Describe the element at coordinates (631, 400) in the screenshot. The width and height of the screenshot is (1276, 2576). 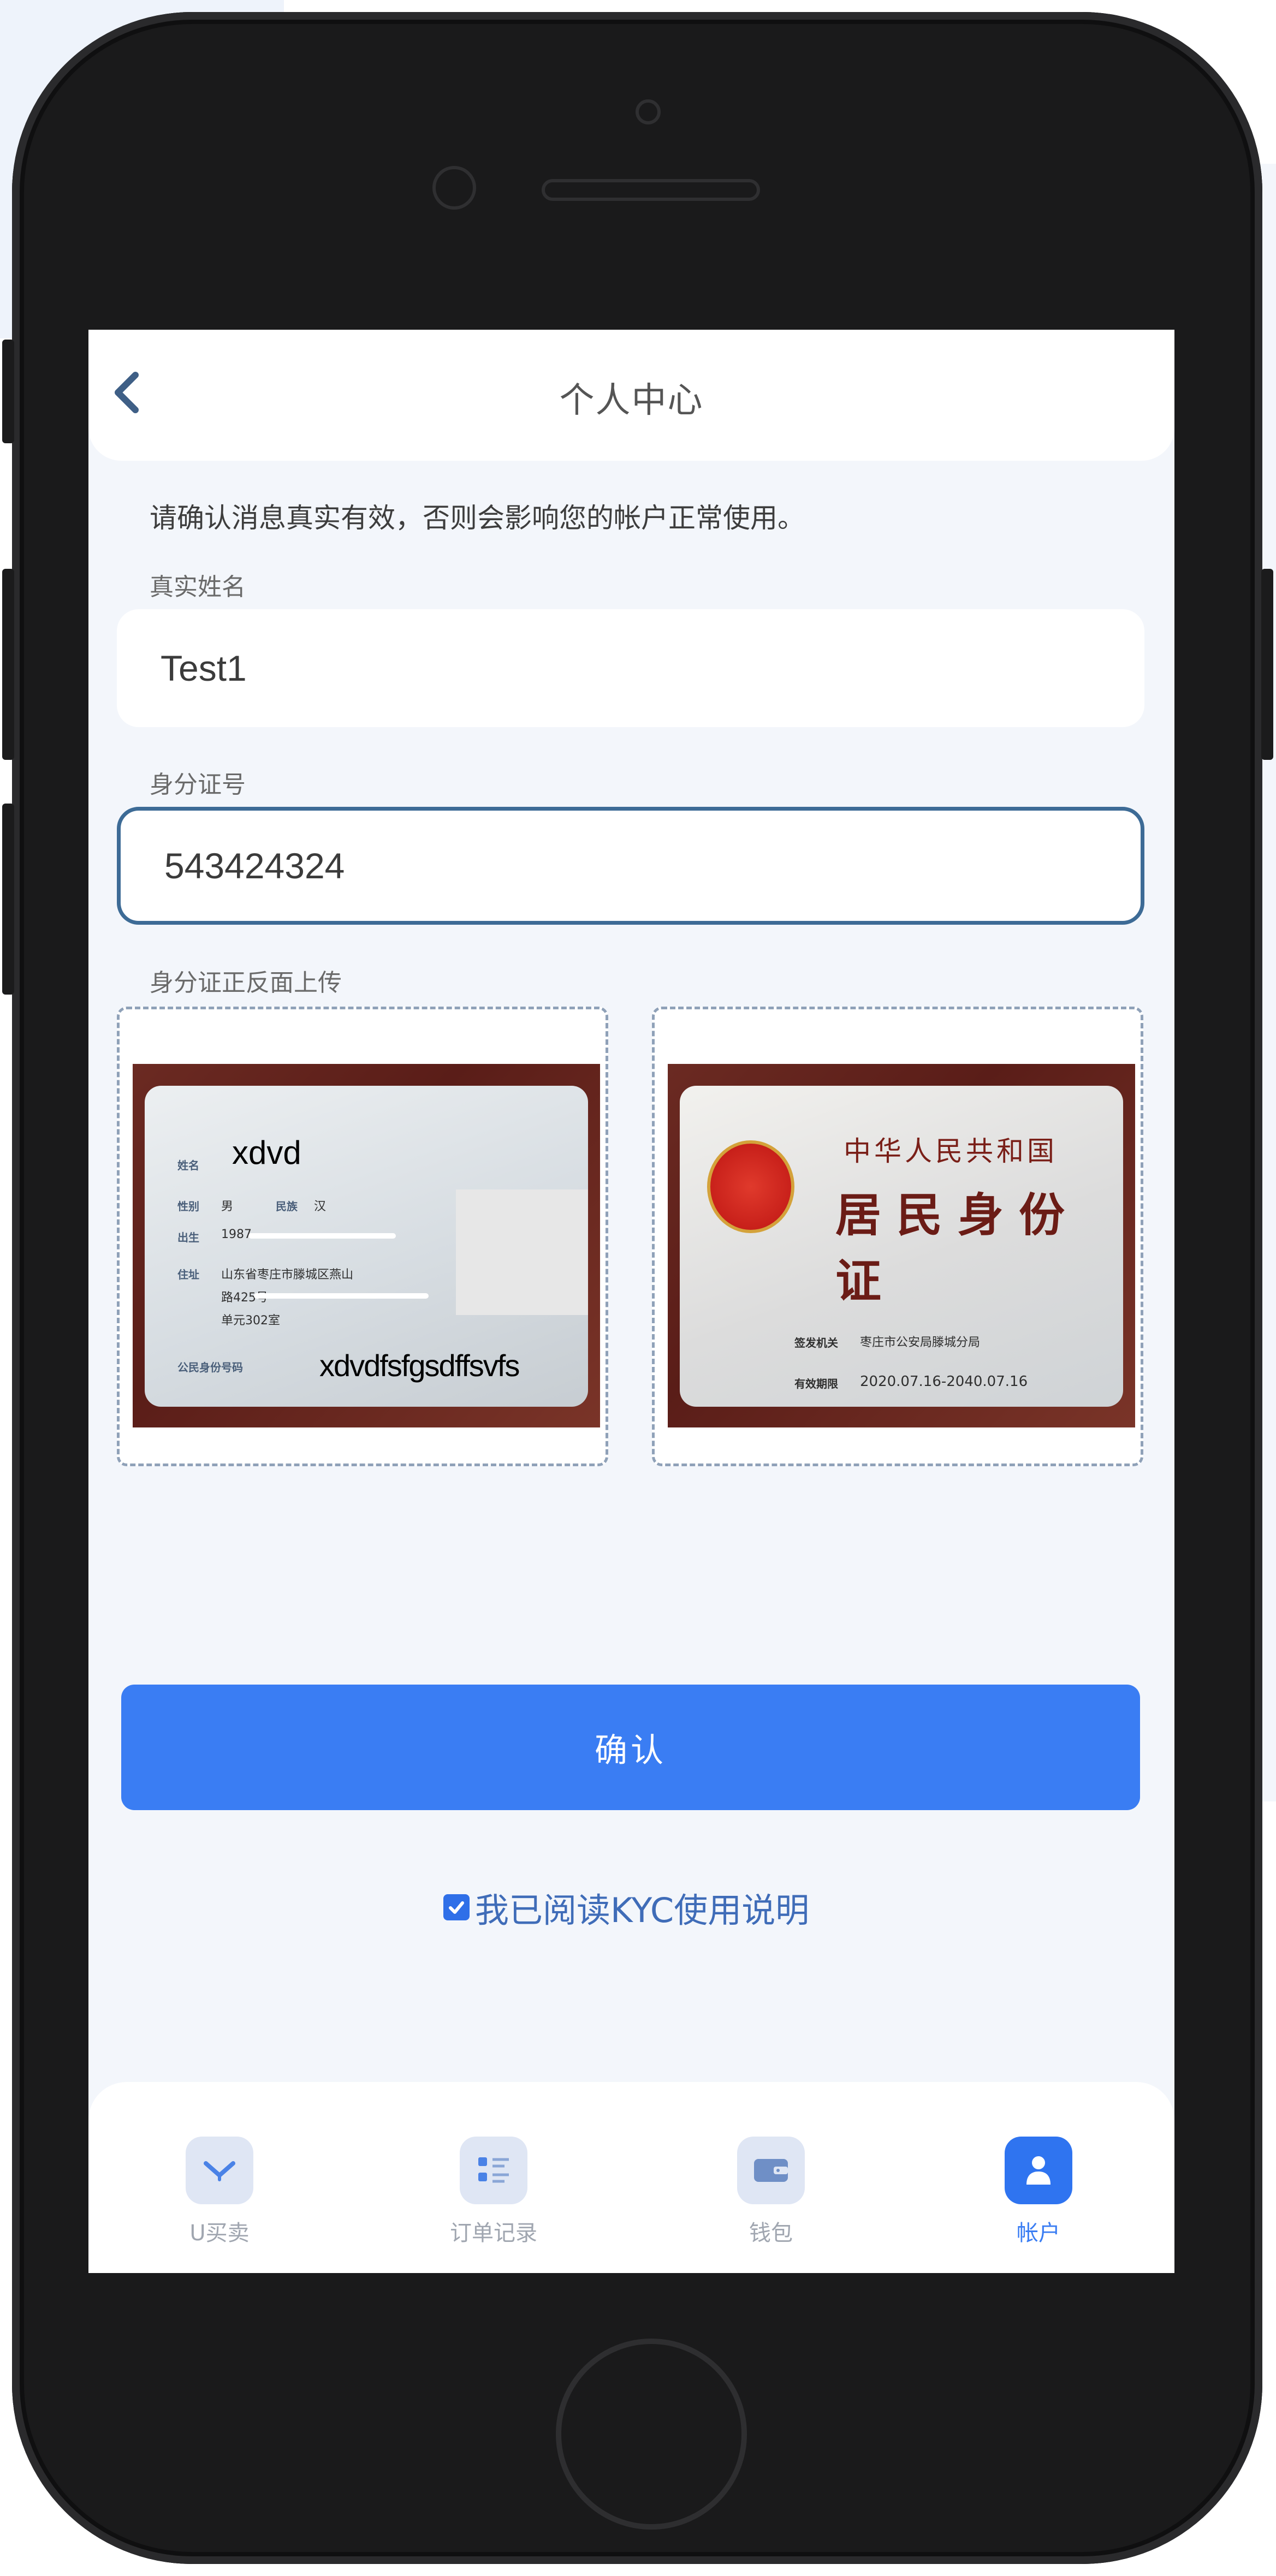
I see `page-title: 个人中心` at that location.